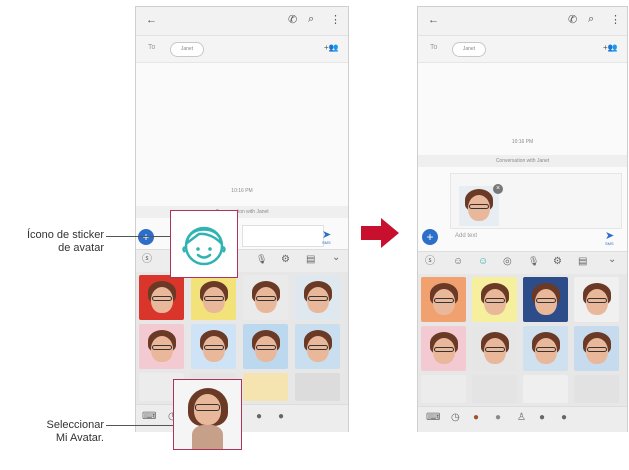  What do you see at coordinates (79, 438) in the screenshot?
I see `select-avatar-annotation-line2: Mi Avatar.` at bounding box center [79, 438].